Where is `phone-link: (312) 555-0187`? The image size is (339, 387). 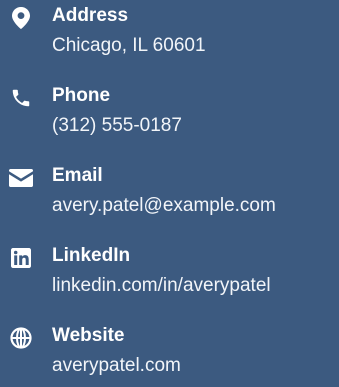 phone-link: (312) 555-0187 is located at coordinates (117, 126).